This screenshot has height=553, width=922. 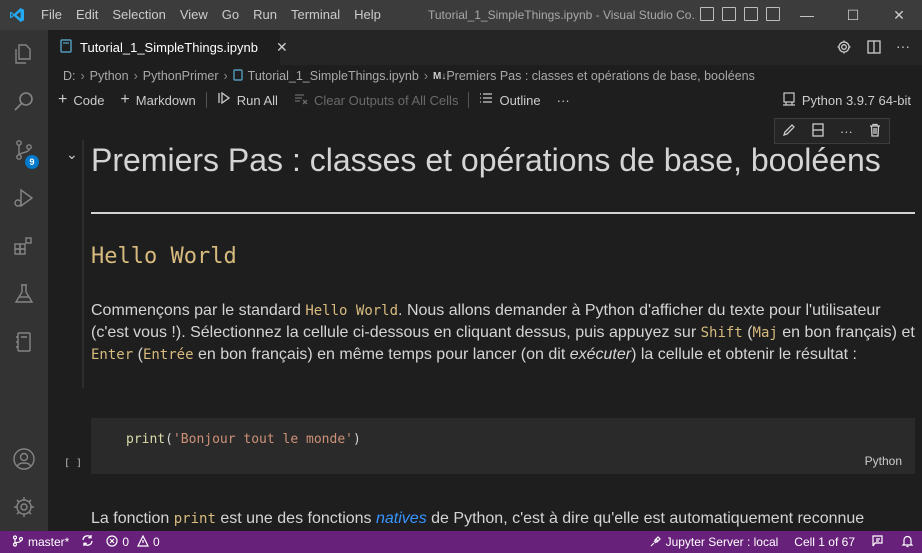 I want to click on list-icon, so click(x=486, y=100).